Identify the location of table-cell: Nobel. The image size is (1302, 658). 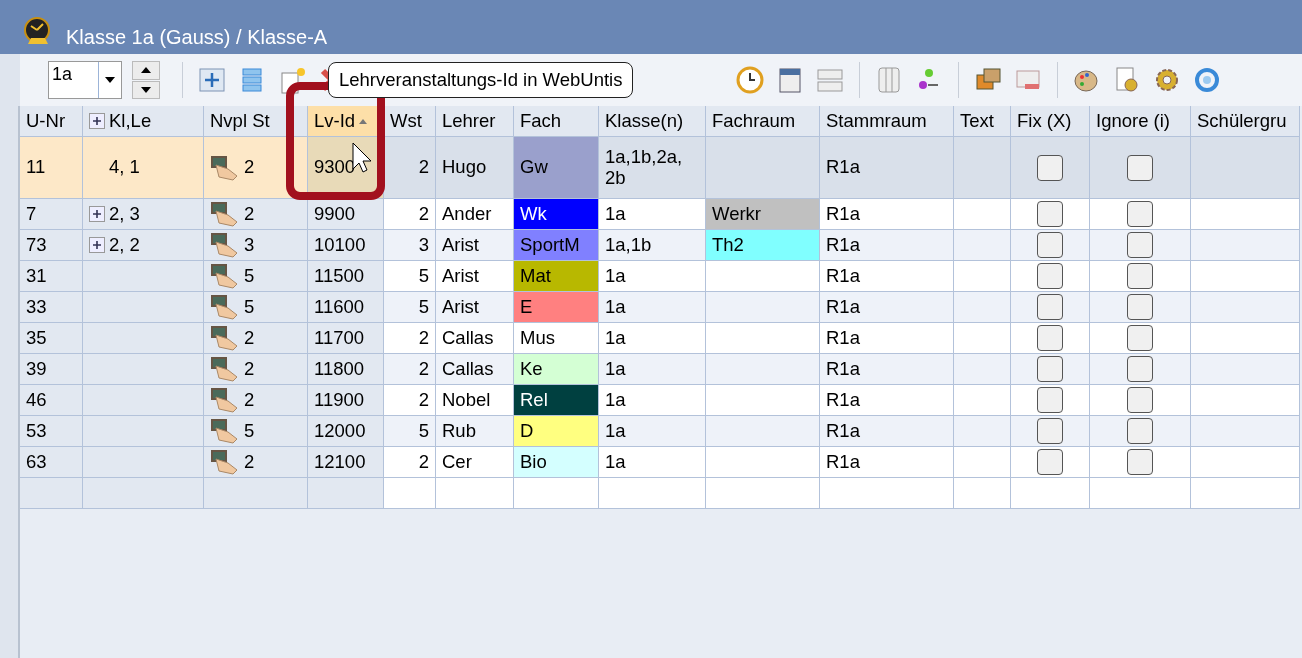
(475, 400).